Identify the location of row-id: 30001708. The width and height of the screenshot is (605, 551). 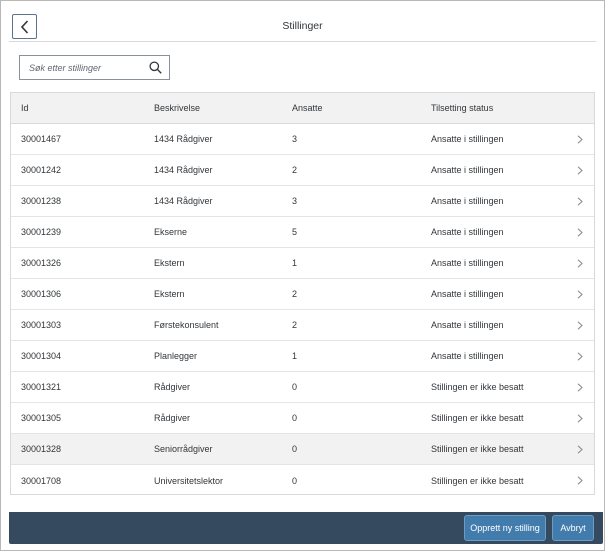
(41, 480).